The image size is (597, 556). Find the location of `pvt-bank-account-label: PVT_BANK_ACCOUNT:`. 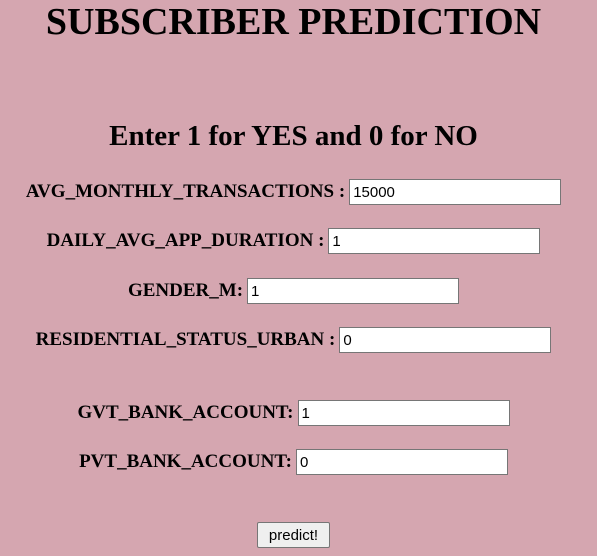

pvt-bank-account-label: PVT_BANK_ACCOUNT: is located at coordinates (185, 461).